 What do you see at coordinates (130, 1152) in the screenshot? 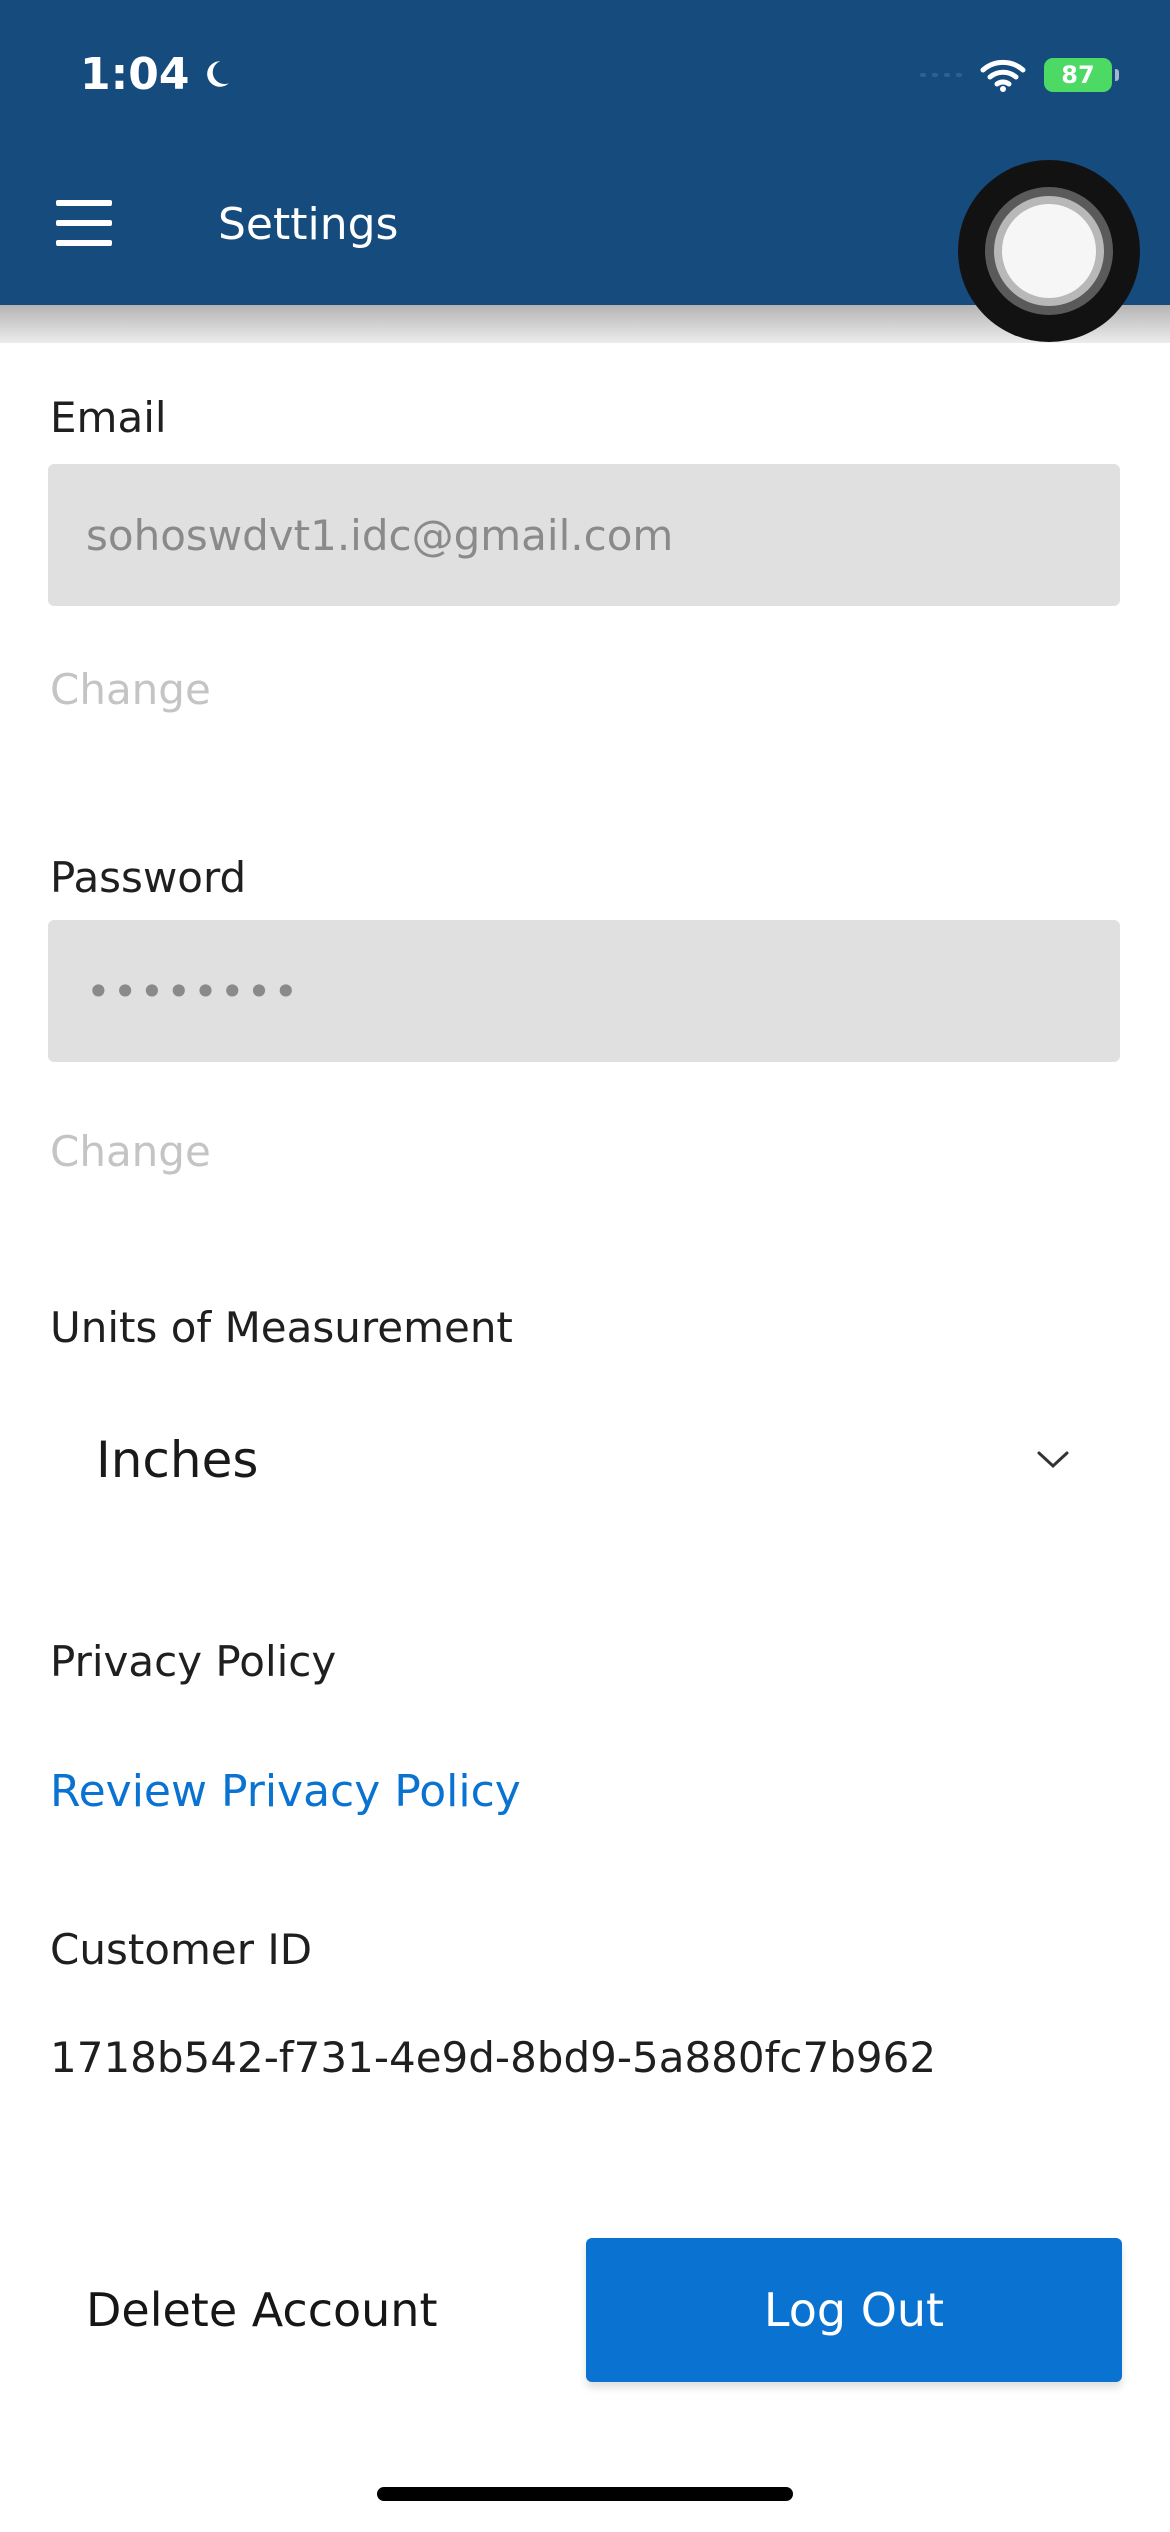
I see `change-password-link: Change` at bounding box center [130, 1152].